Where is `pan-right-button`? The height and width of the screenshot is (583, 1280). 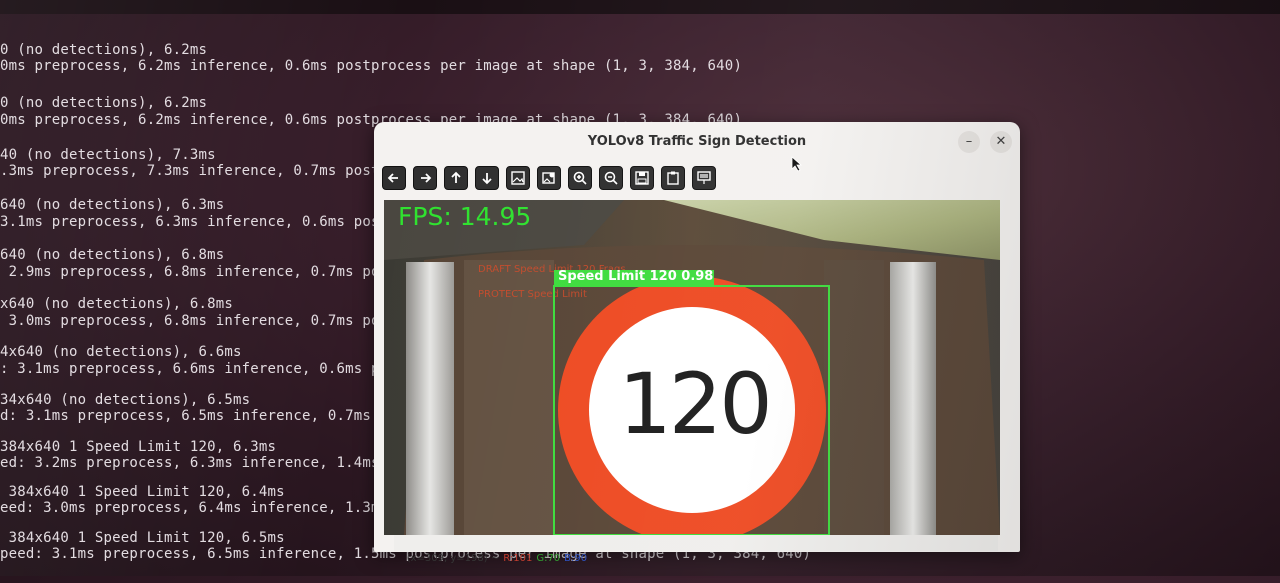
pan-right-button is located at coordinates (425, 178).